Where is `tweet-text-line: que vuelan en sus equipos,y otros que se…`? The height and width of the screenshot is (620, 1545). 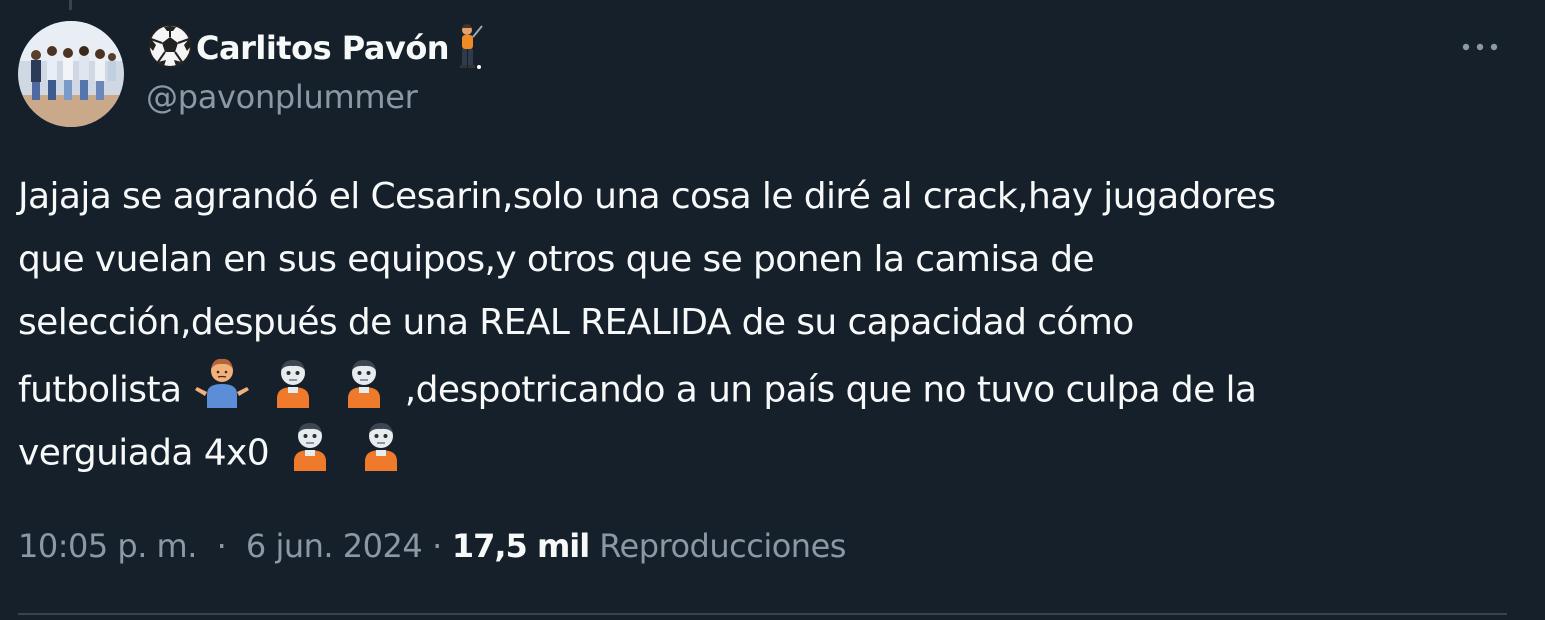
tweet-text-line: que vuelan en sus equipos,y otros que se… is located at coordinates (556, 259).